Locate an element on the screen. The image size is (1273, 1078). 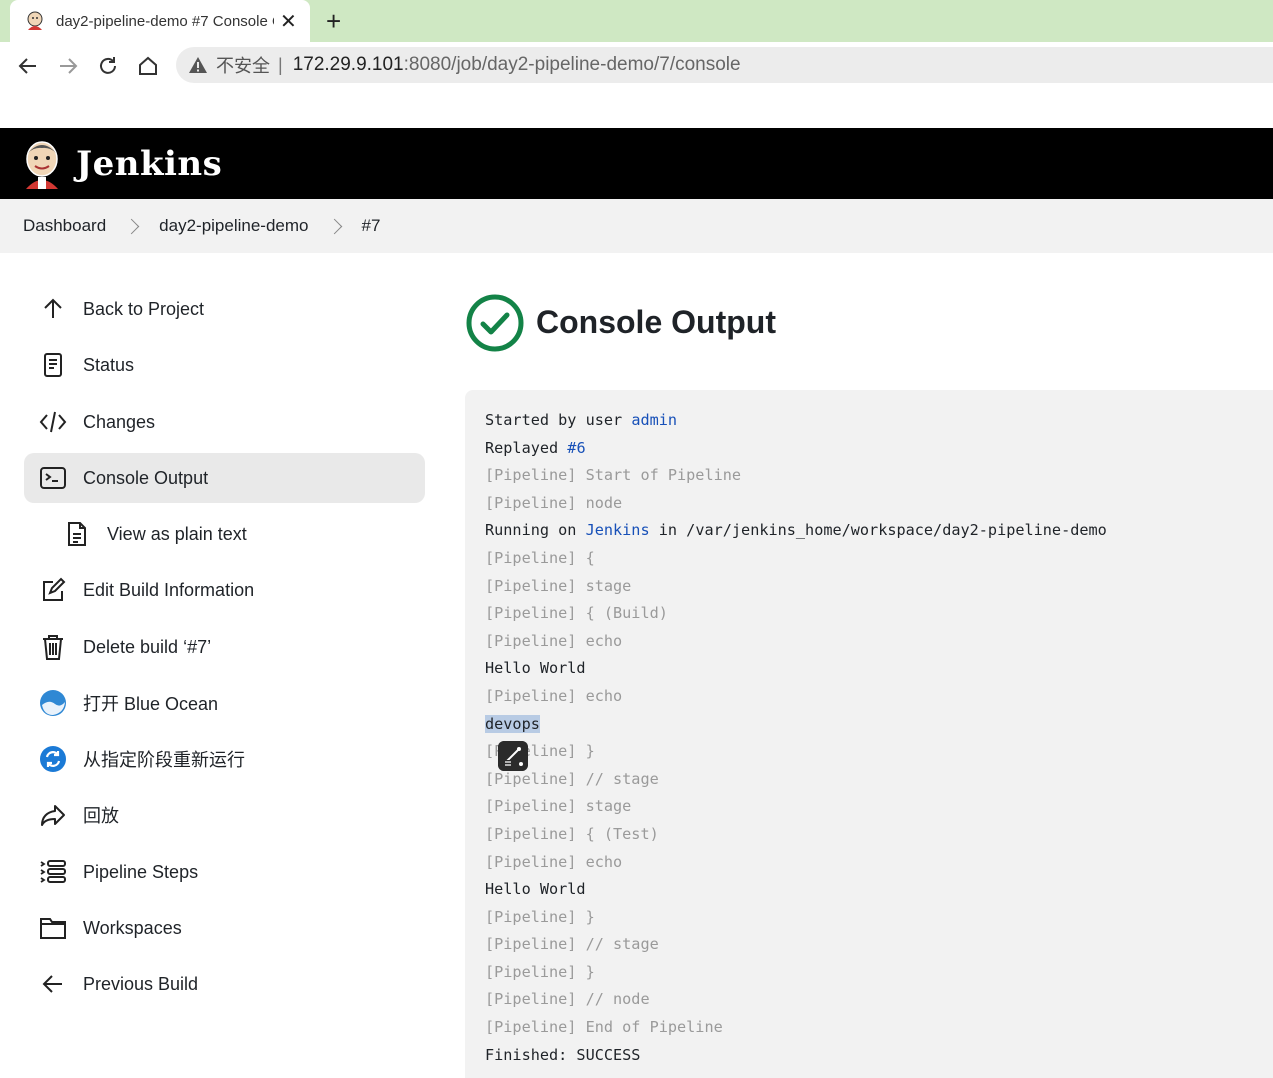
sidebar-item-open-blue-ocean: 打开 Blue Ocean is located at coordinates (224, 703).